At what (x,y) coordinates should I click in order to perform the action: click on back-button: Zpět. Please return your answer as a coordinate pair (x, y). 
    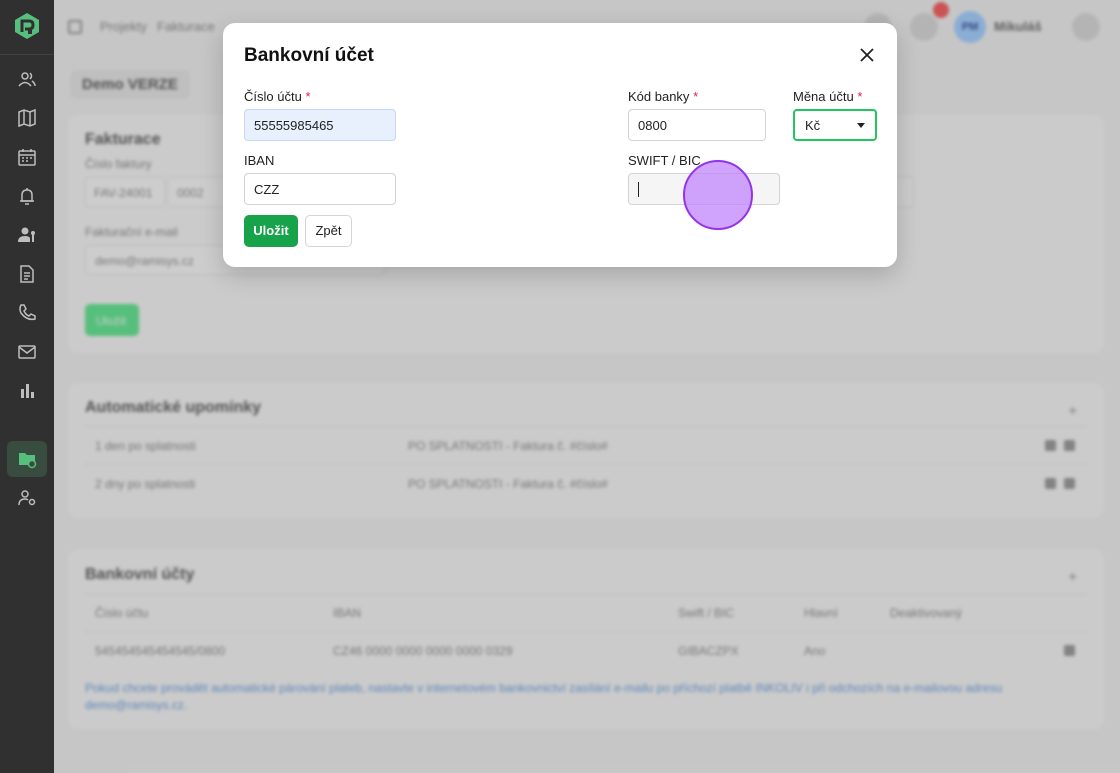
    Looking at the image, I should click on (328, 231).